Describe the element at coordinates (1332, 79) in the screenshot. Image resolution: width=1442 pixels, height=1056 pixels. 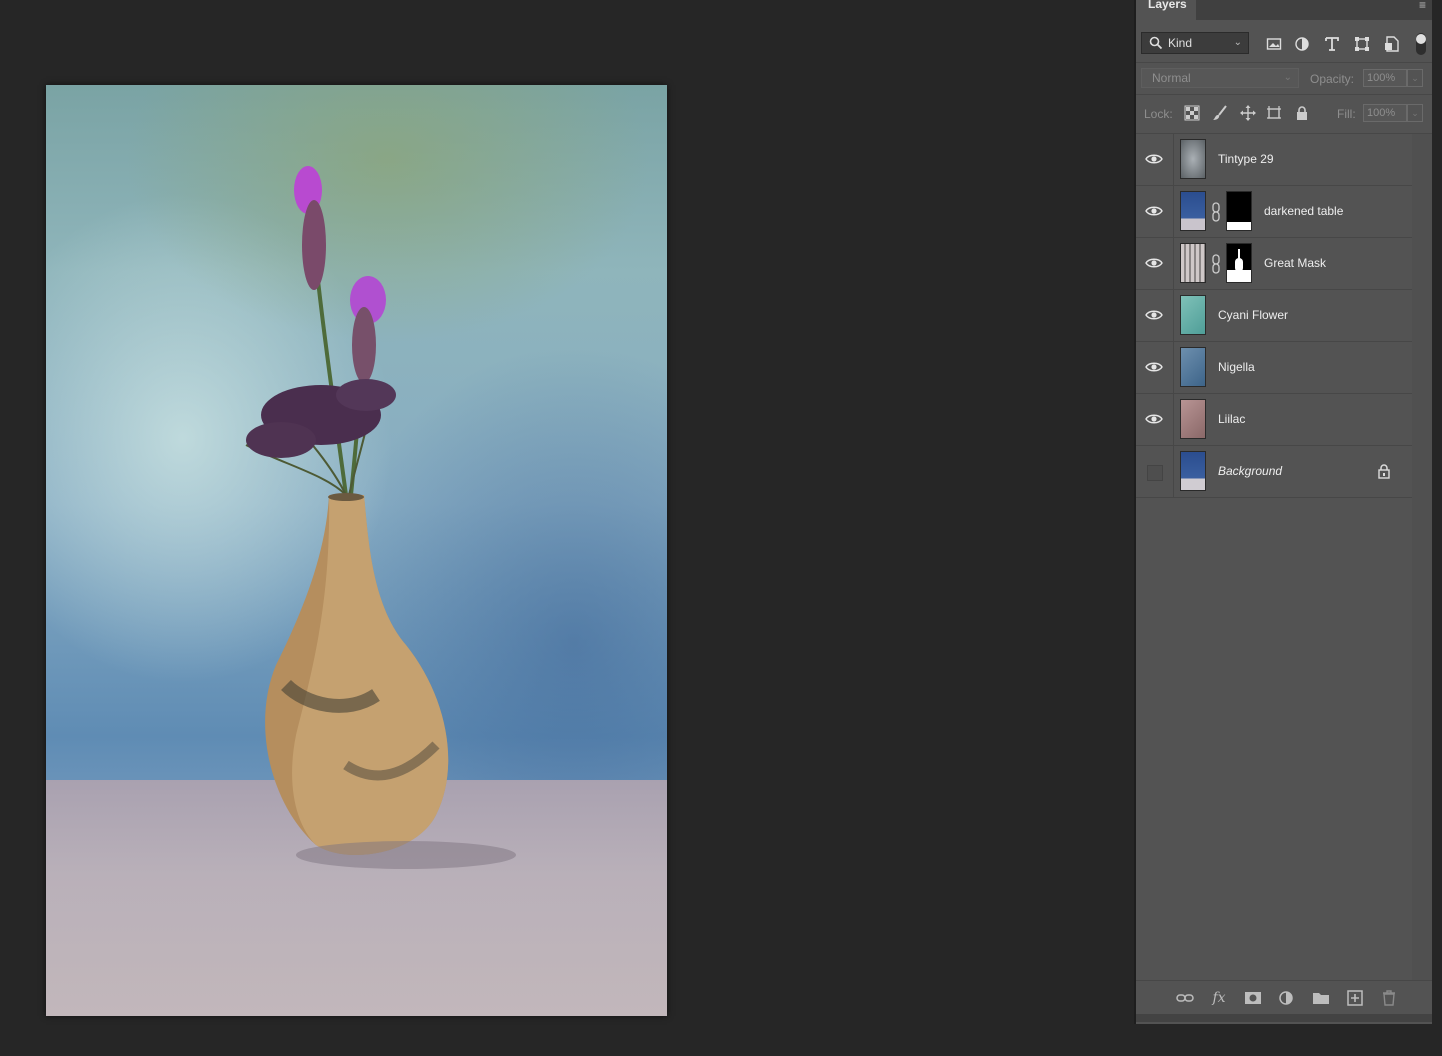
I see `opacity-label: Opacity:` at that location.